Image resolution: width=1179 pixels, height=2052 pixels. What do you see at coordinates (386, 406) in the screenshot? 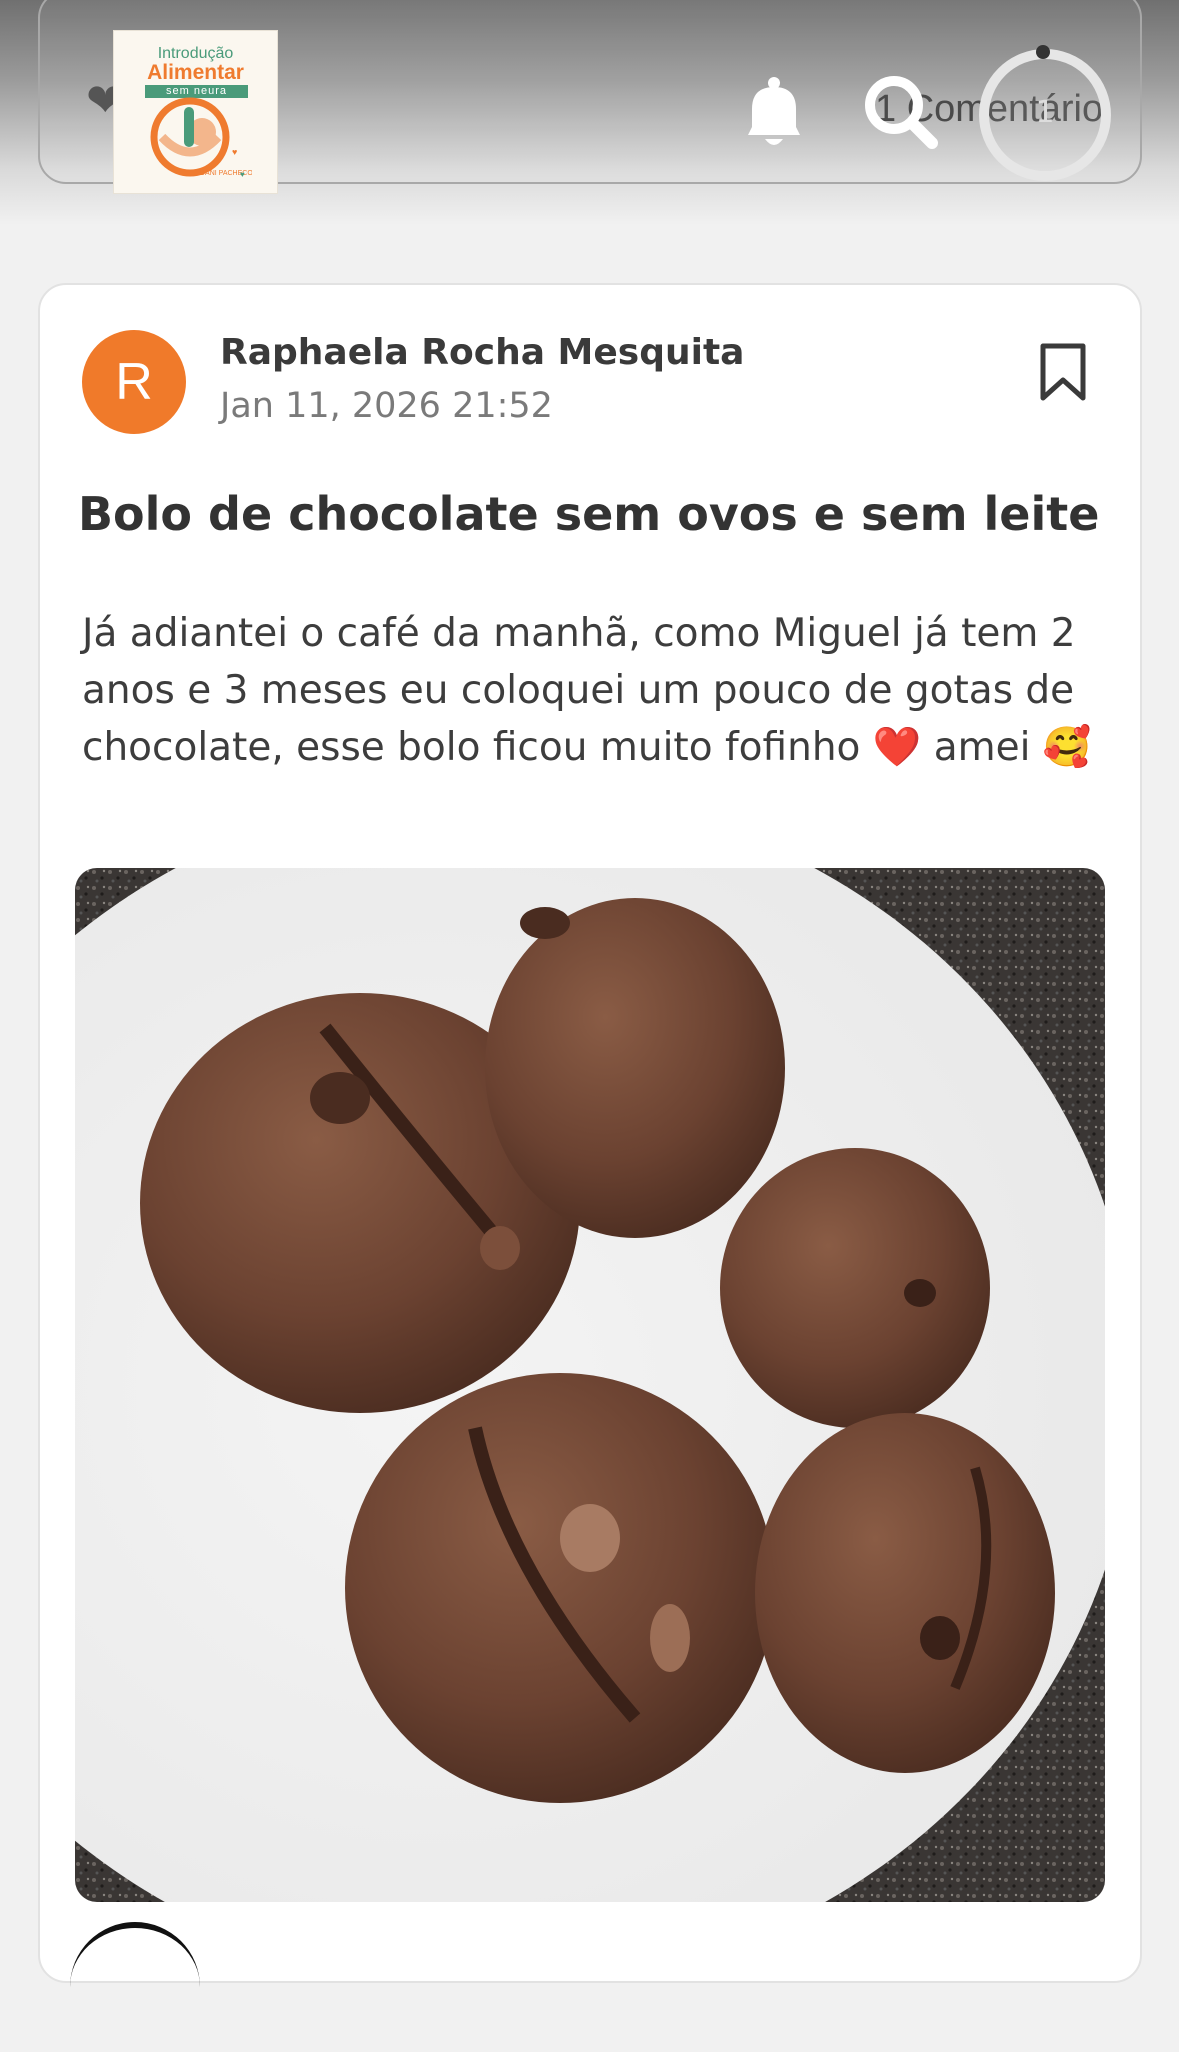
I see `post-timestamp: Jan 11, 2026 21:52` at bounding box center [386, 406].